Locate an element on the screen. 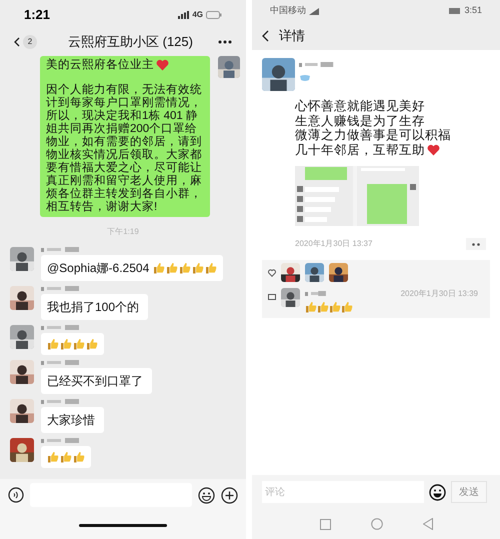 The height and width of the screenshot is (539, 500). message-text: 已经买不到口罩了 is located at coordinates (95, 381).